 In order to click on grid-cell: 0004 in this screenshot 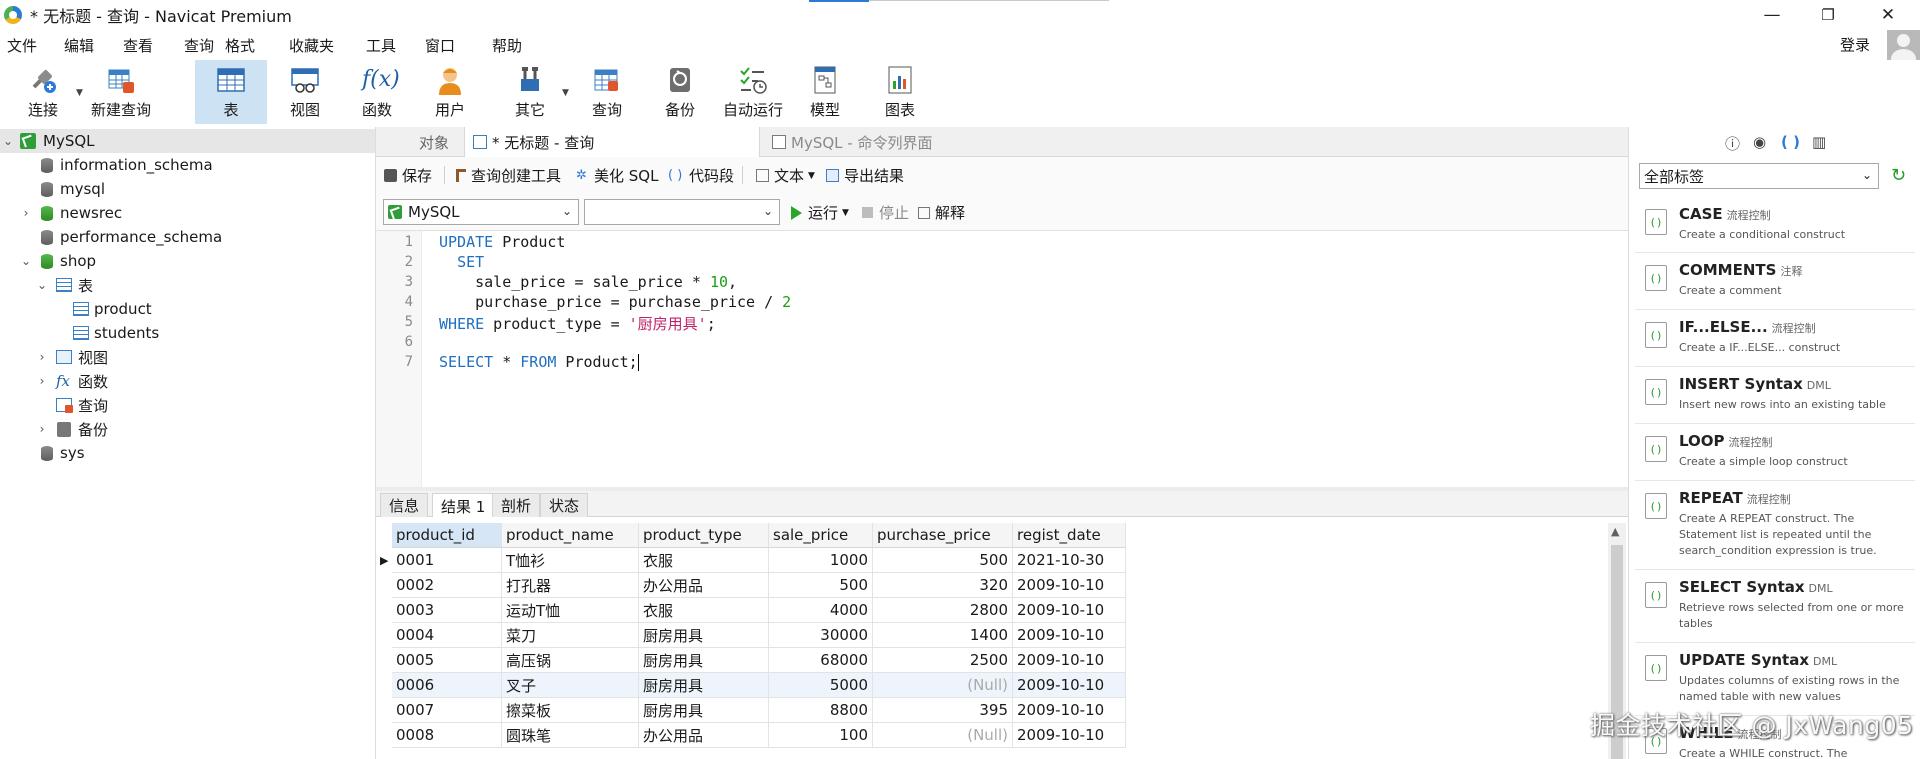, I will do `click(447, 635)`.